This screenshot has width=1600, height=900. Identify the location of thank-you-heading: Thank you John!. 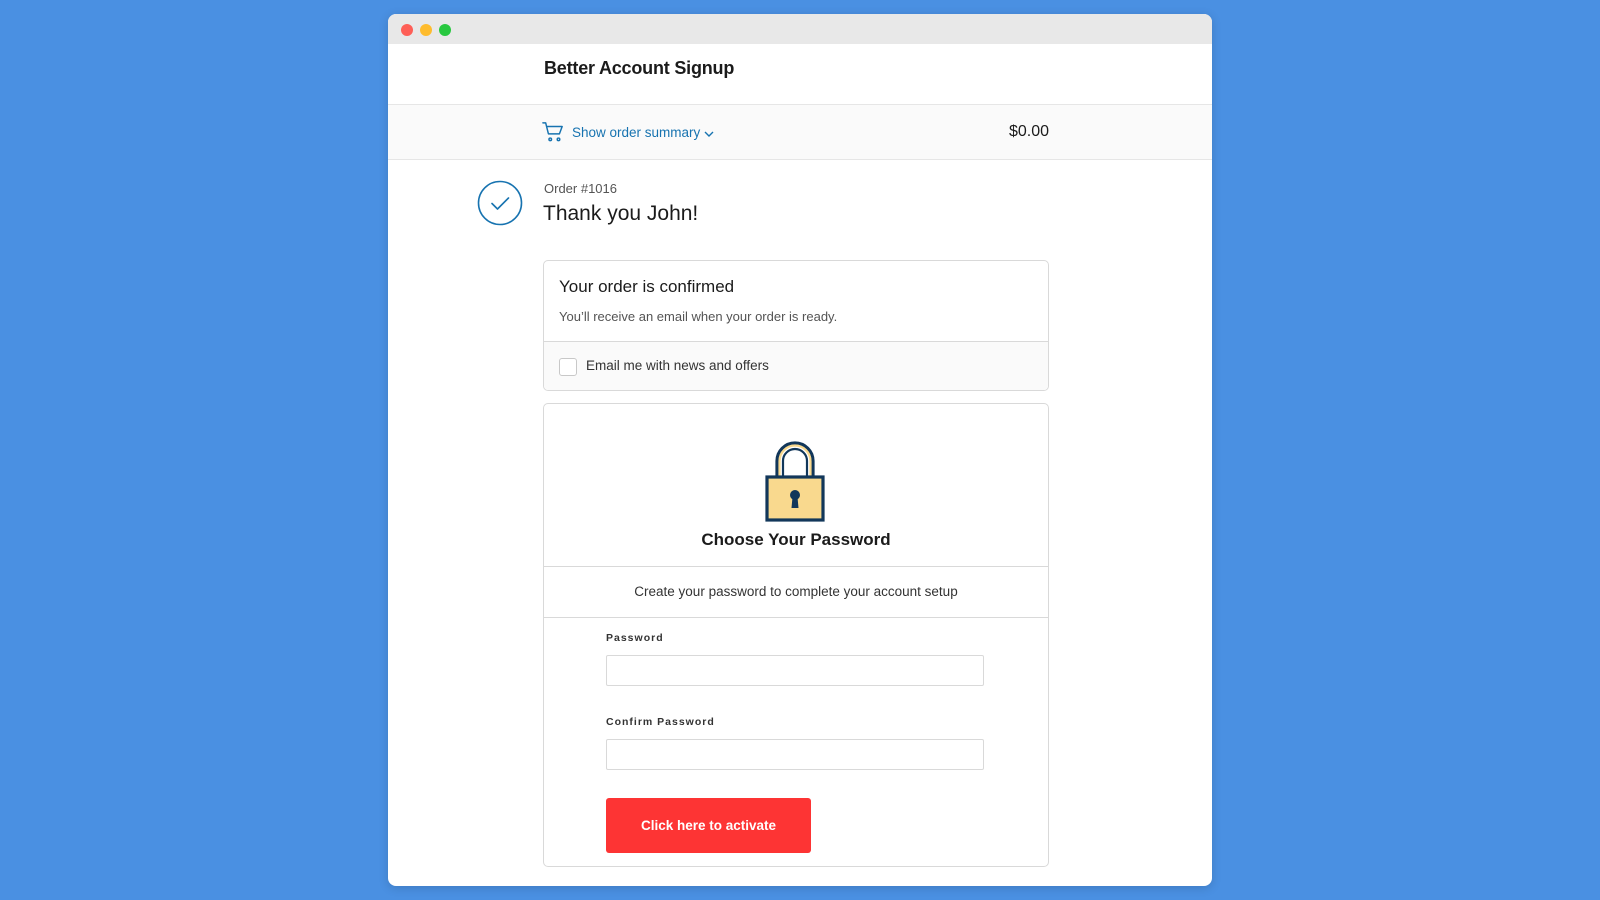
(621, 213).